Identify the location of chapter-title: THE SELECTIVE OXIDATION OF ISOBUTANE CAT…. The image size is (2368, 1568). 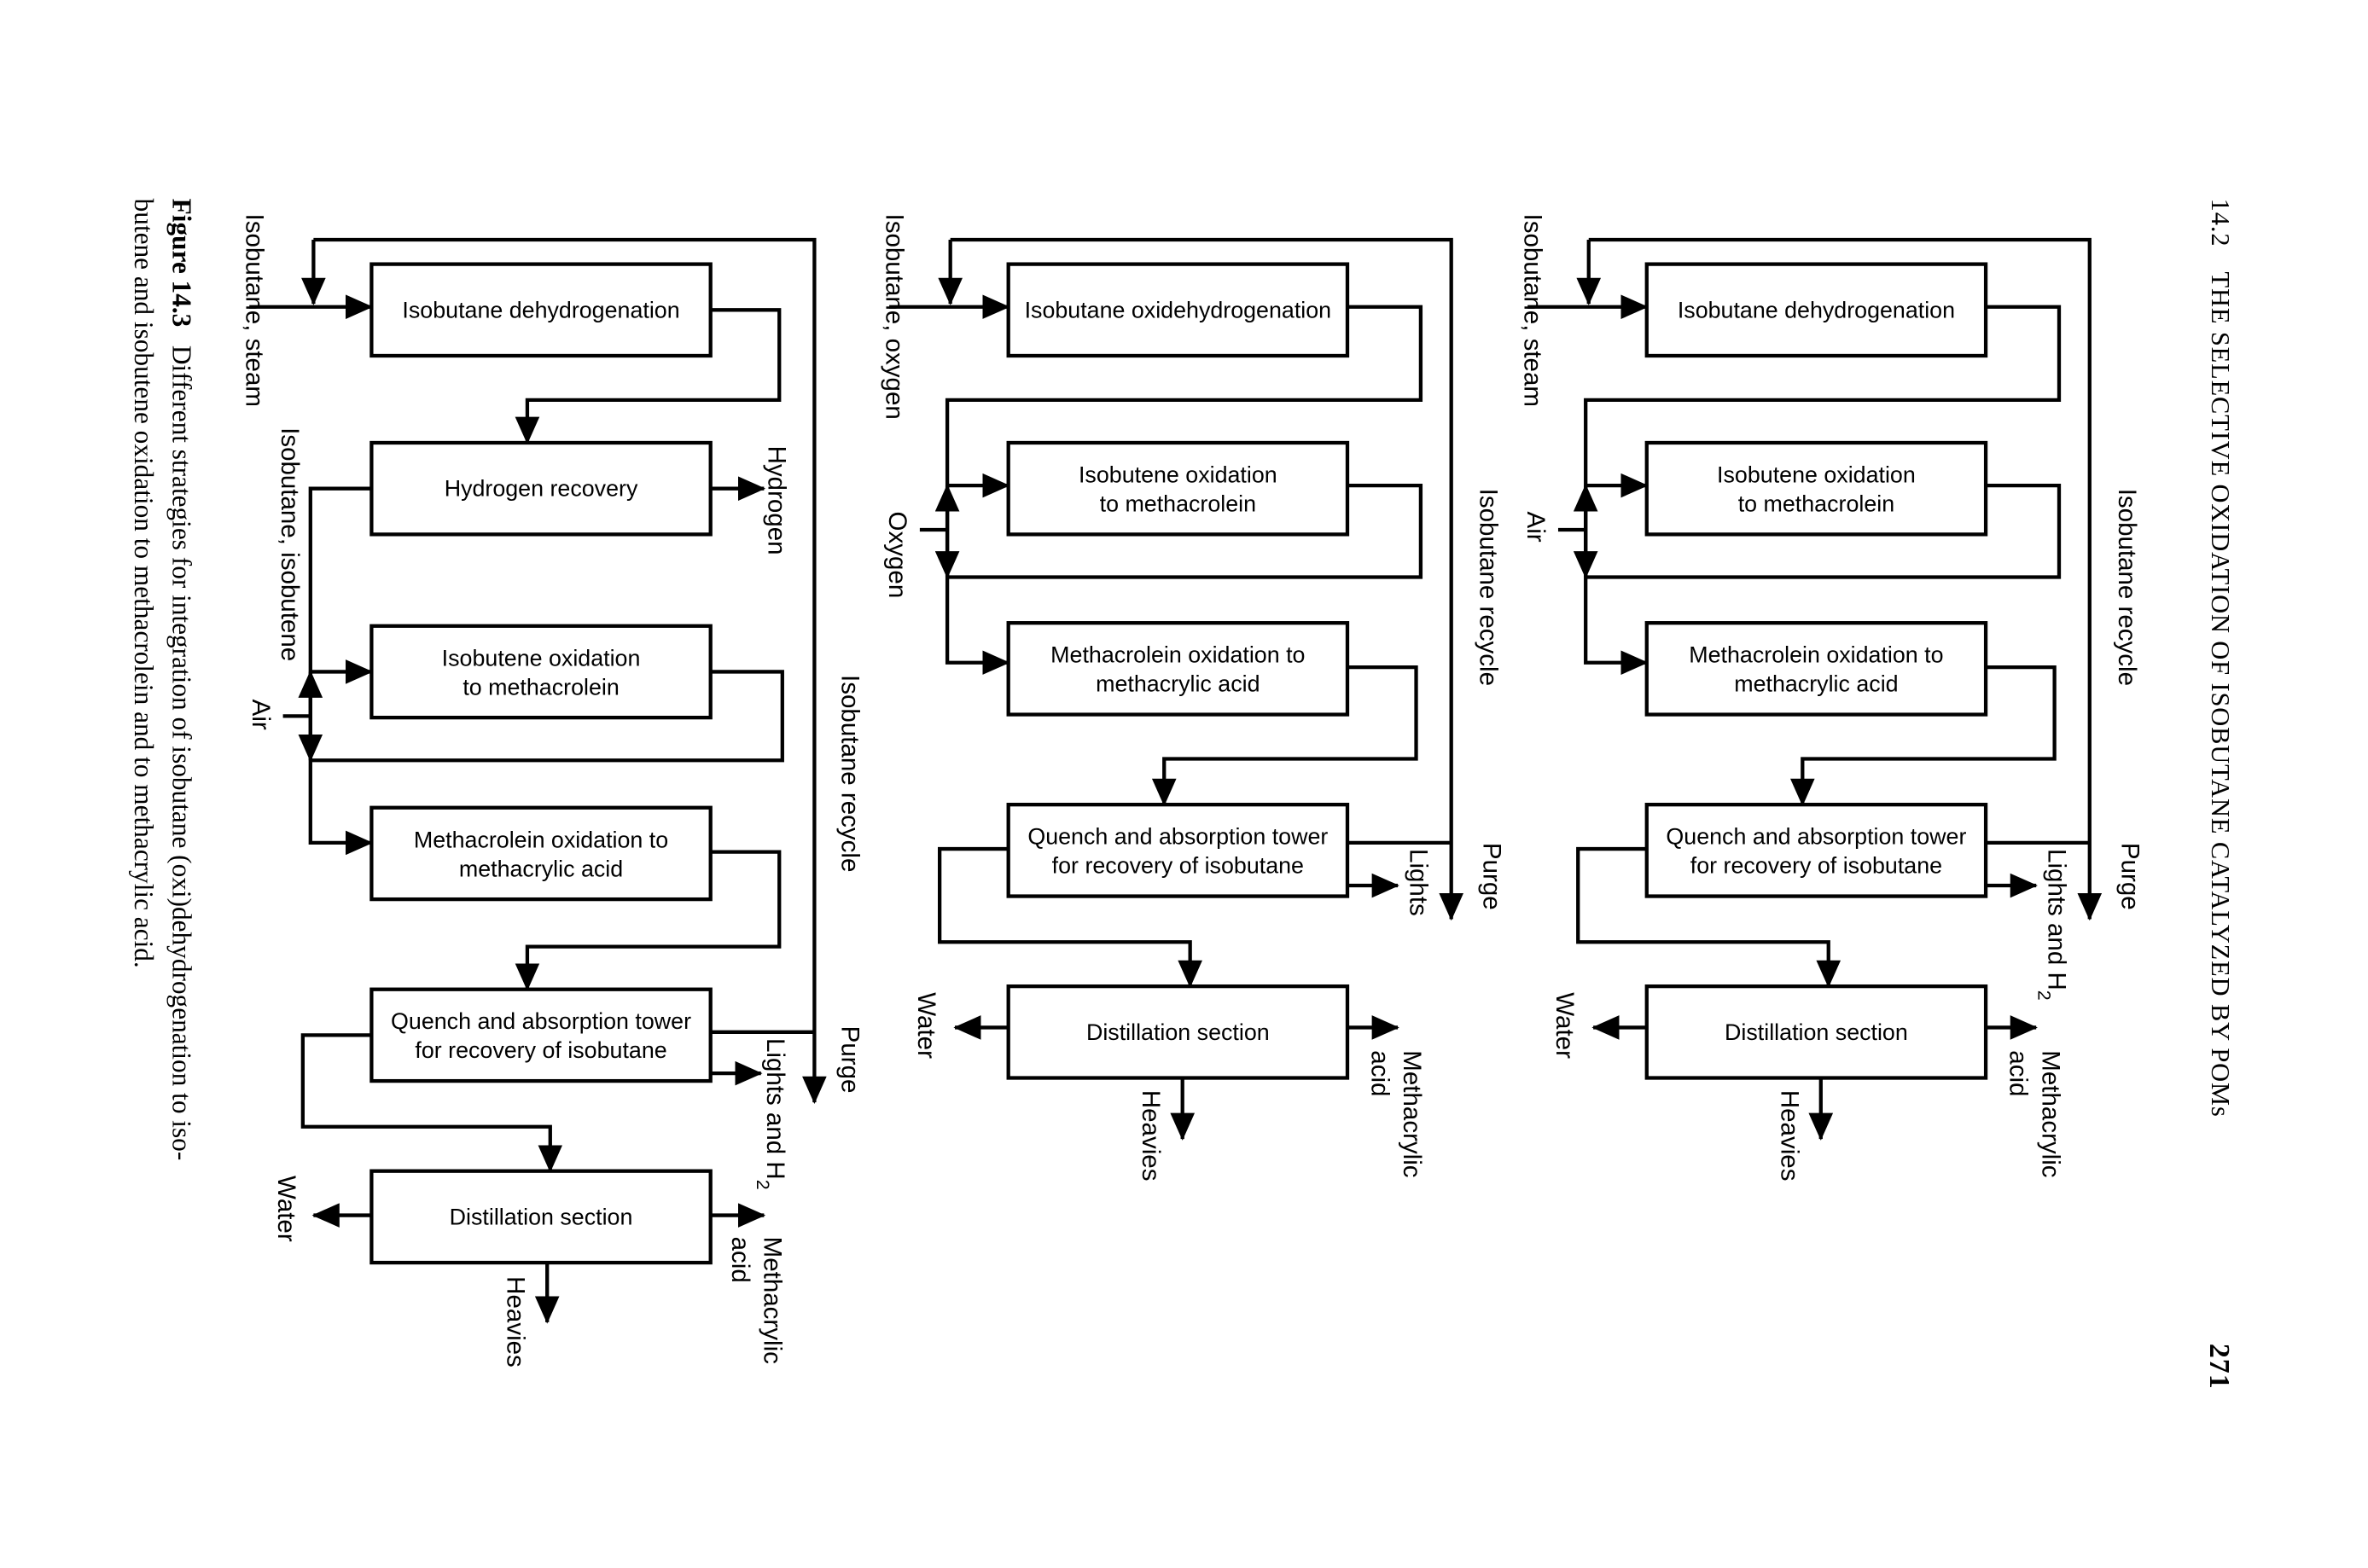
(2220, 695).